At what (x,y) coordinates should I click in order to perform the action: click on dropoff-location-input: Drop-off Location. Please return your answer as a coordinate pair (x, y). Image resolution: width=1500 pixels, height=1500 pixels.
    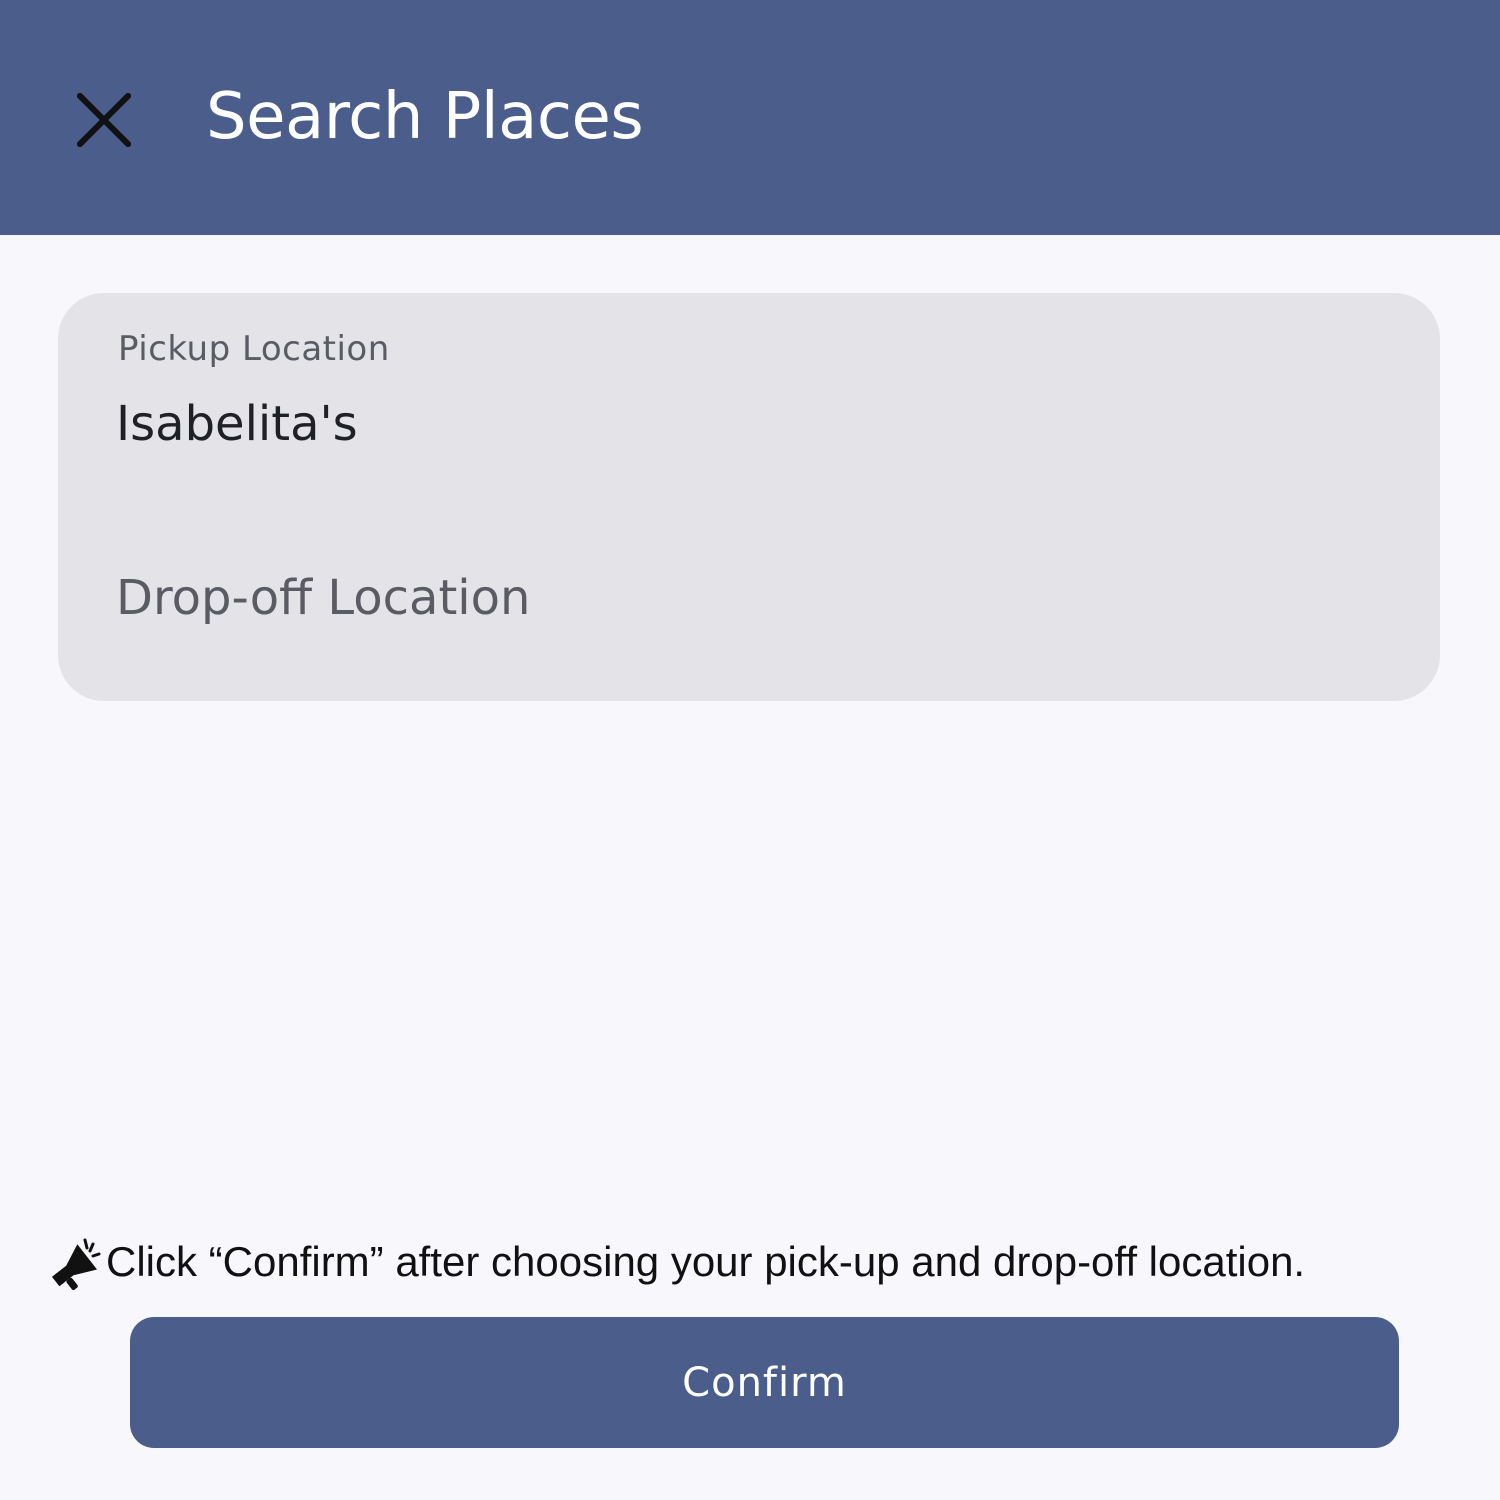
    Looking at the image, I should click on (746, 598).